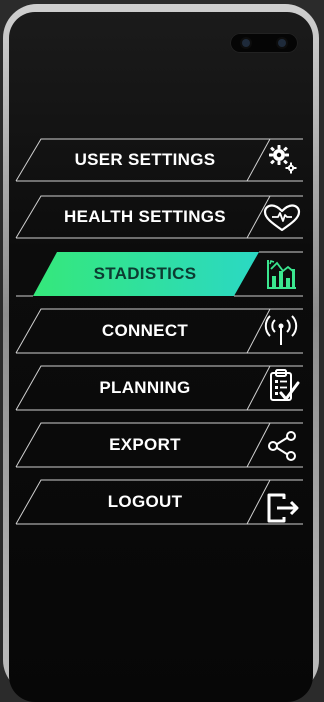 This screenshot has width=324, height=702. Describe the element at coordinates (145, 274) in the screenshot. I see `menu-item-stadistics: STADISTICS` at that location.